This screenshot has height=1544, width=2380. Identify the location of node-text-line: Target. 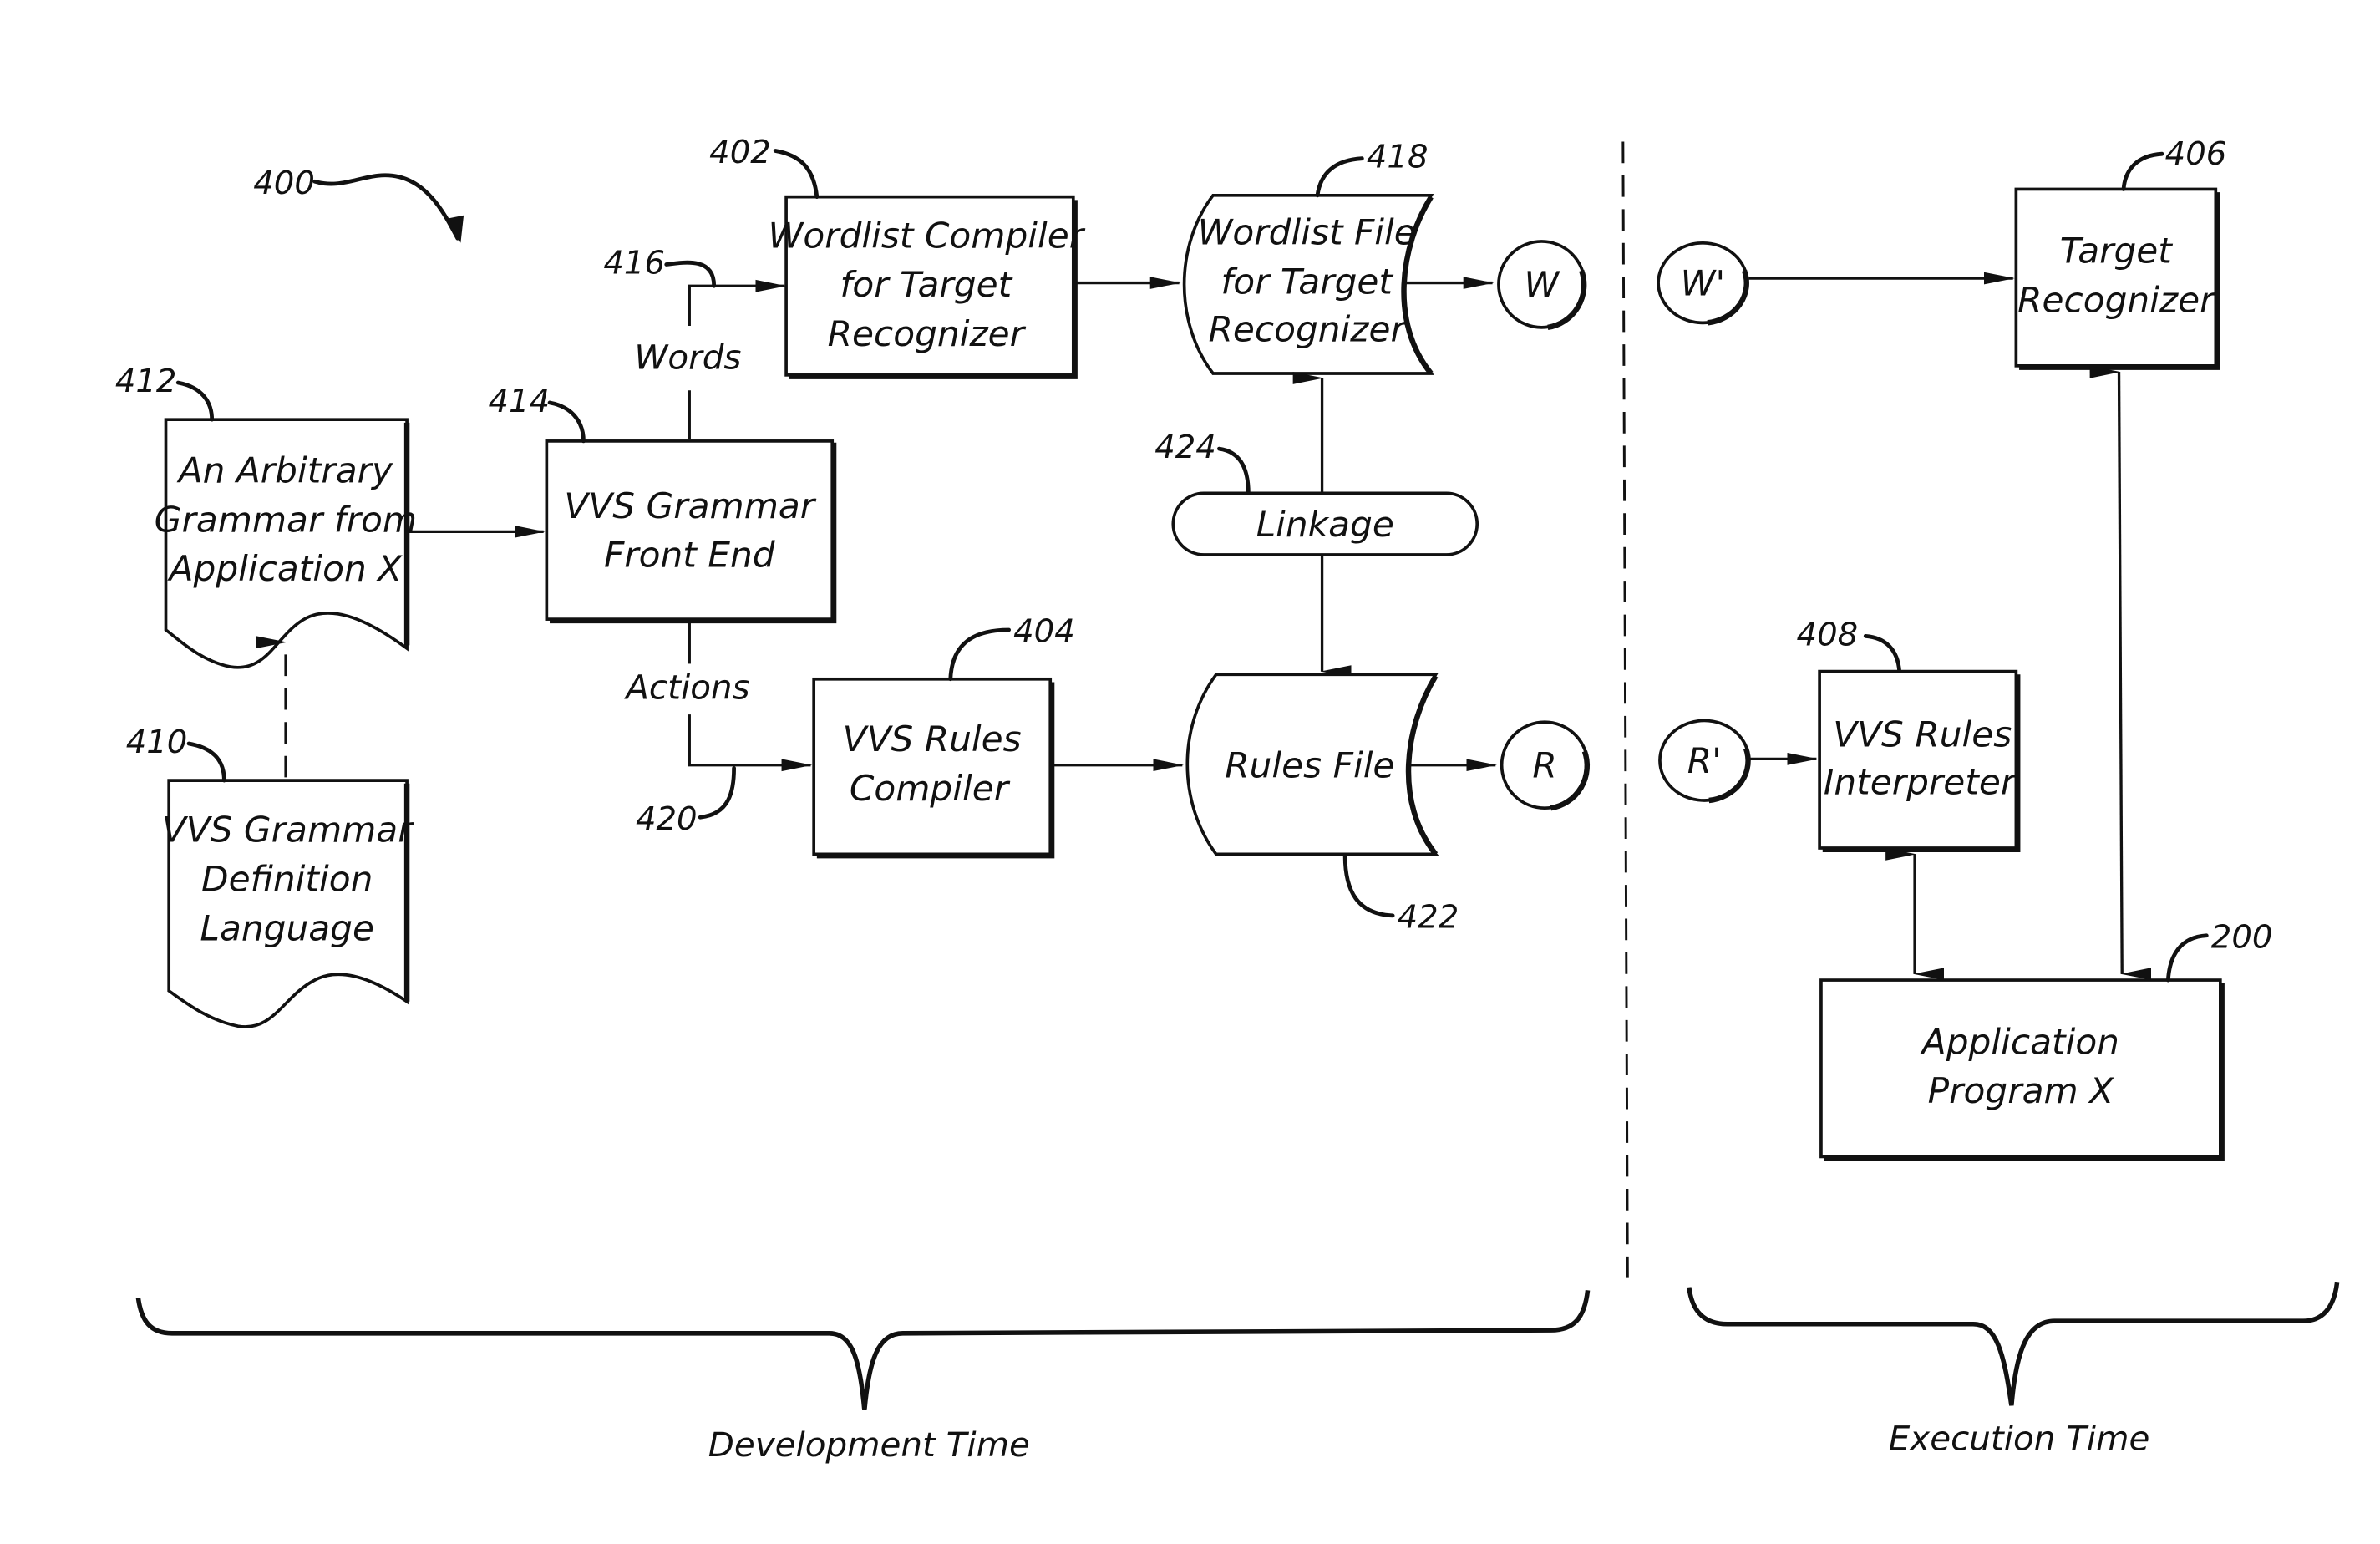
(2116, 251).